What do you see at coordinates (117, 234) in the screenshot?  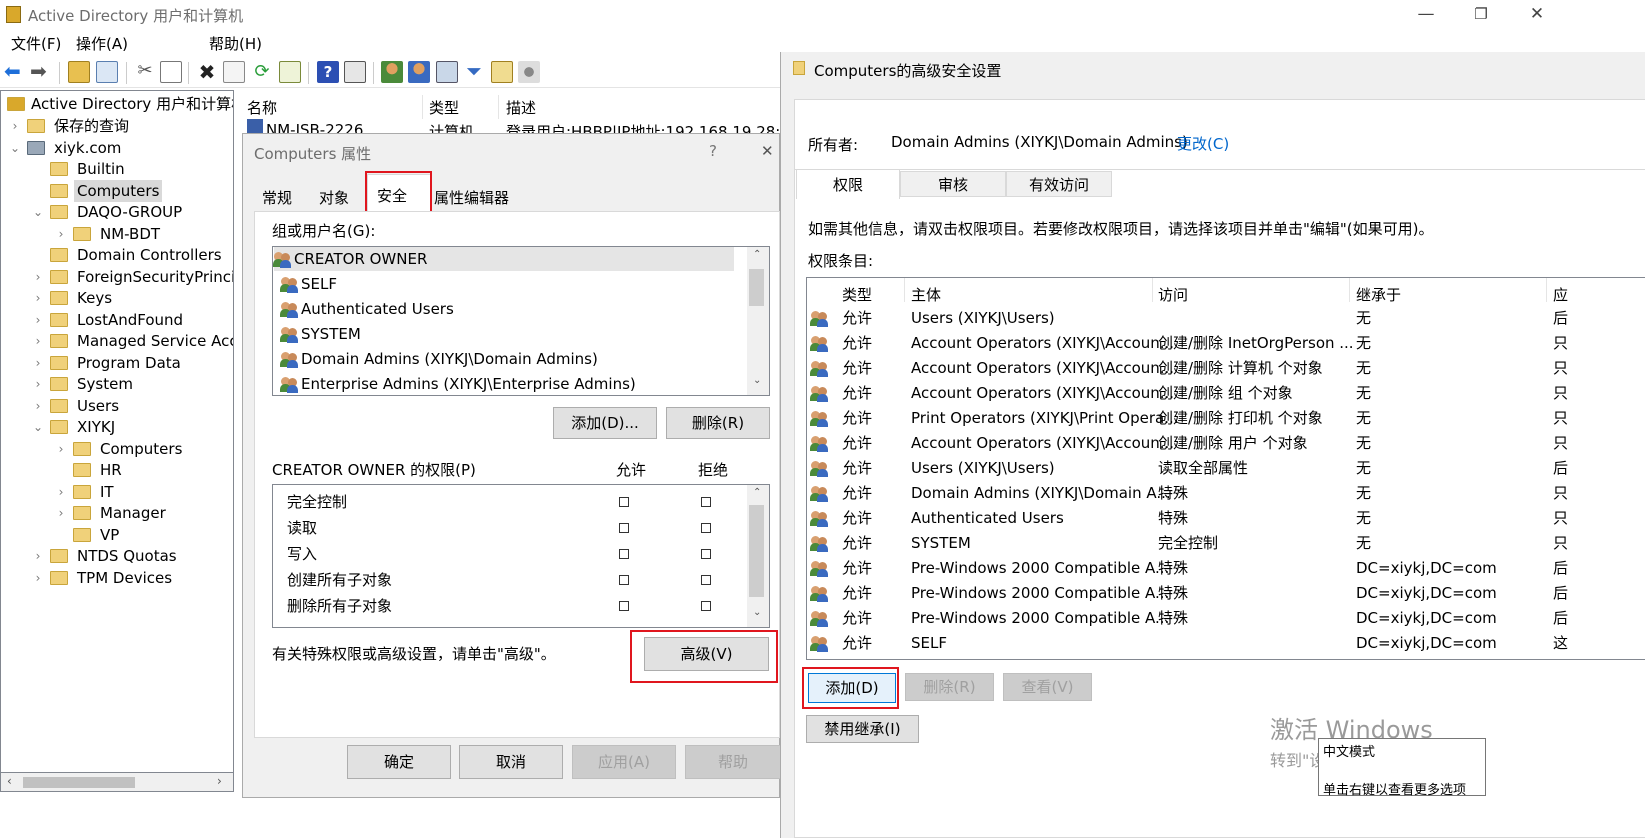 I see `tree-item: › NM-BDT` at bounding box center [117, 234].